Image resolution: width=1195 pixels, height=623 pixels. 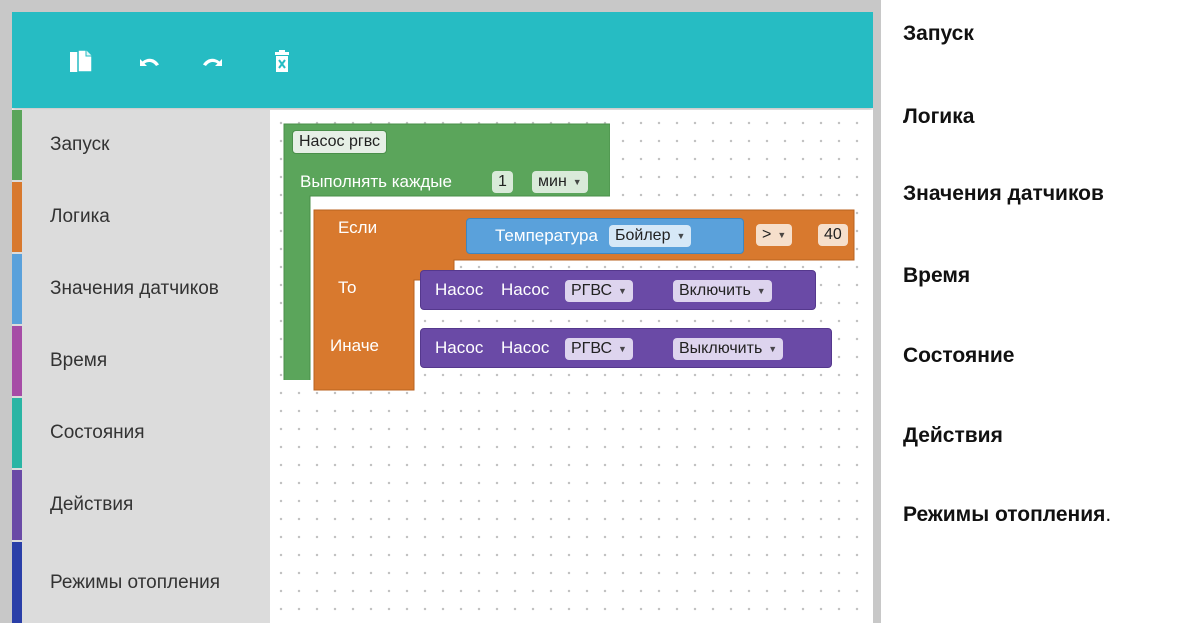 I want to click on sidebar-item-actions: Действия, so click(x=141, y=505).